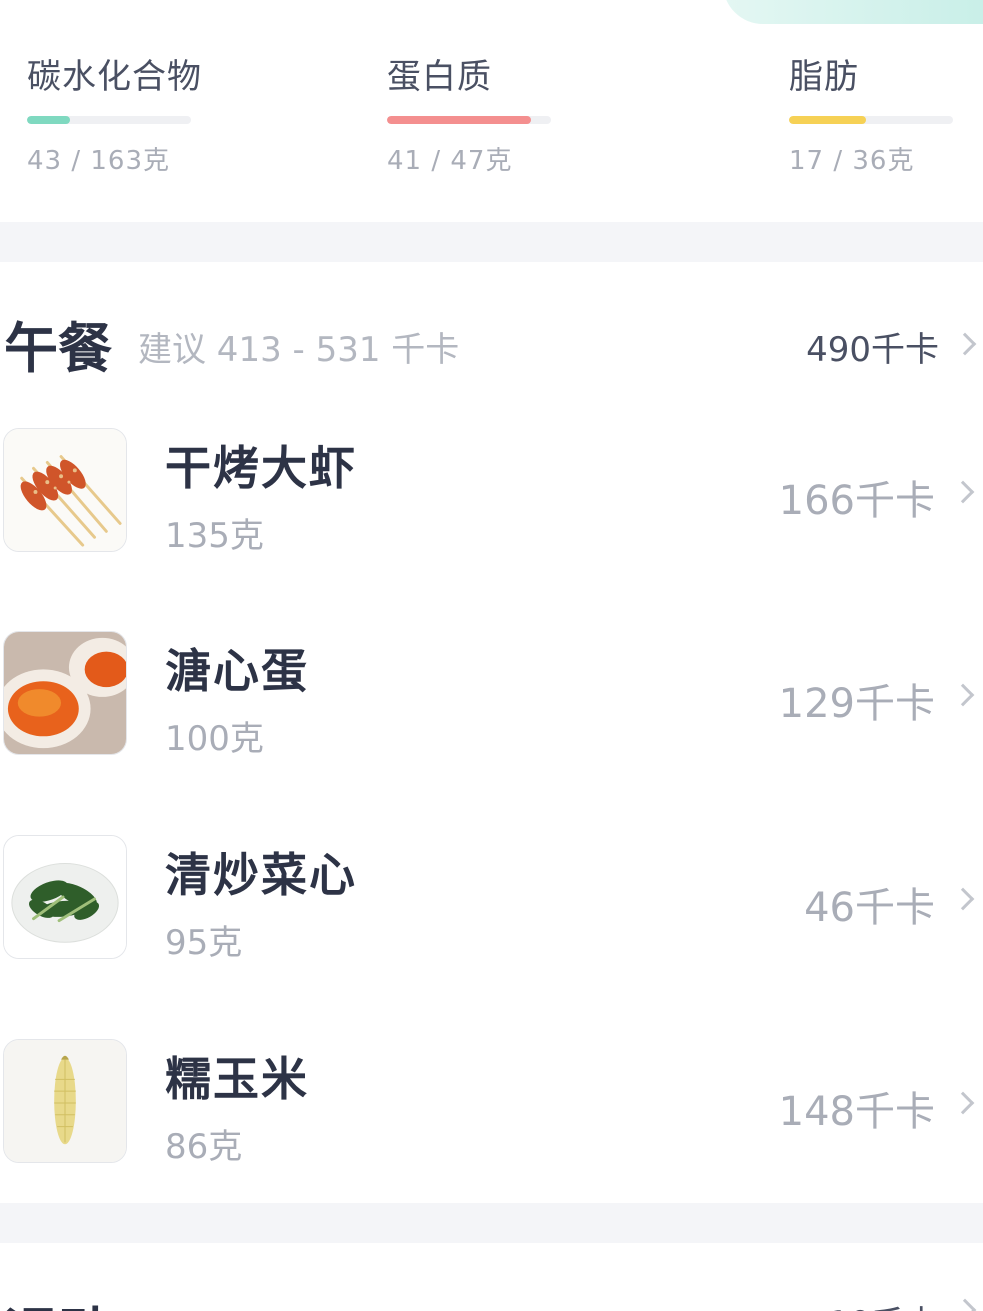  Describe the element at coordinates (459, 120) in the screenshot. I see `macro-protein-fill` at that location.